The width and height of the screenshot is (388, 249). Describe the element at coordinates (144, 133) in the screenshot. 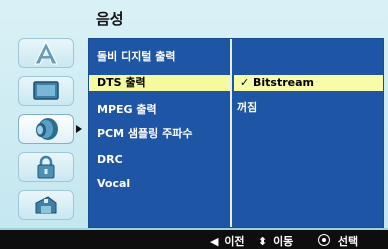

I see `menu-item-pcm-sampling: PCM 샘플링 주파수` at that location.